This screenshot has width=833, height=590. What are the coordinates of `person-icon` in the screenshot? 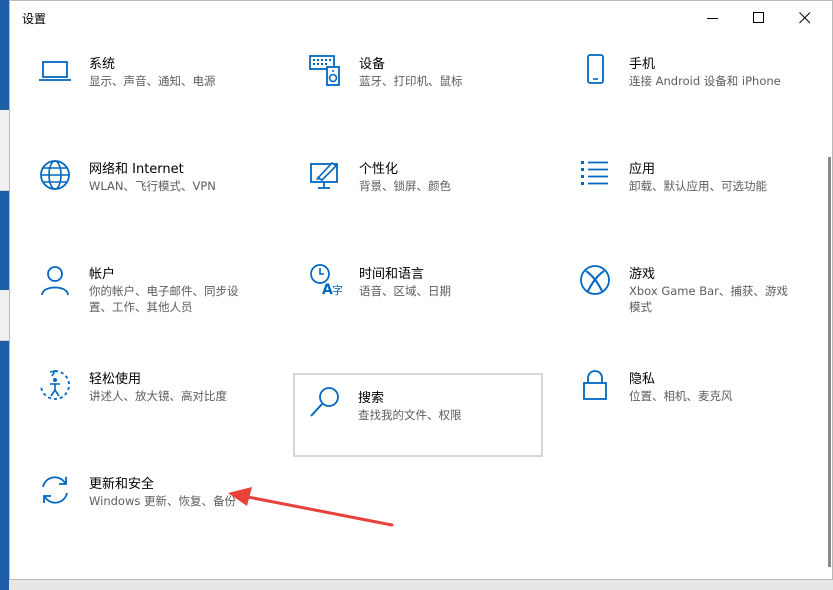 It's located at (55, 281).